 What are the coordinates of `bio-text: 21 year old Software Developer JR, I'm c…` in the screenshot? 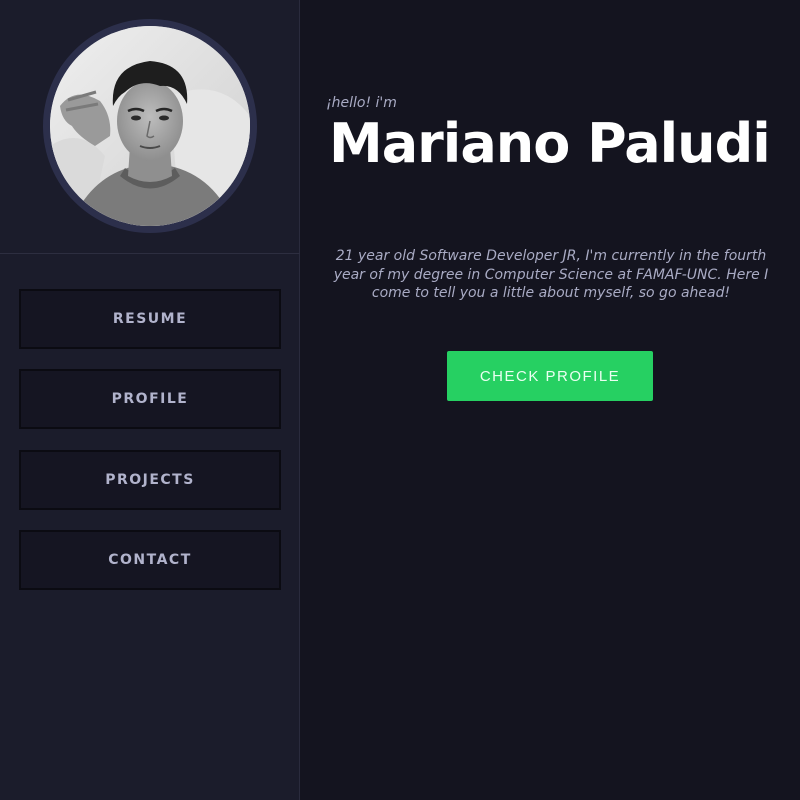 It's located at (551, 274).